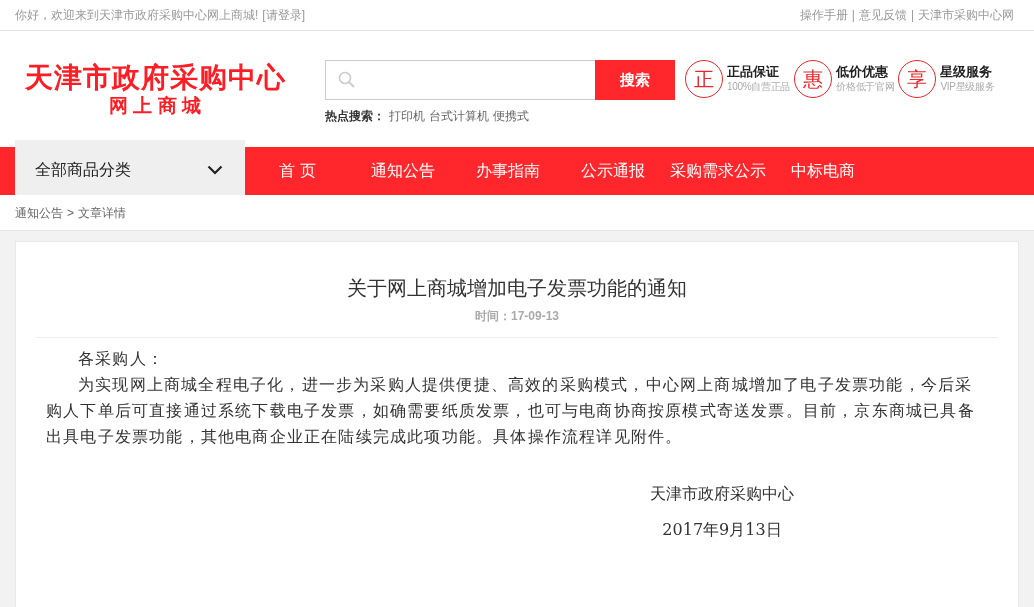  I want to click on top-link: 意见反馈, so click(882, 15).